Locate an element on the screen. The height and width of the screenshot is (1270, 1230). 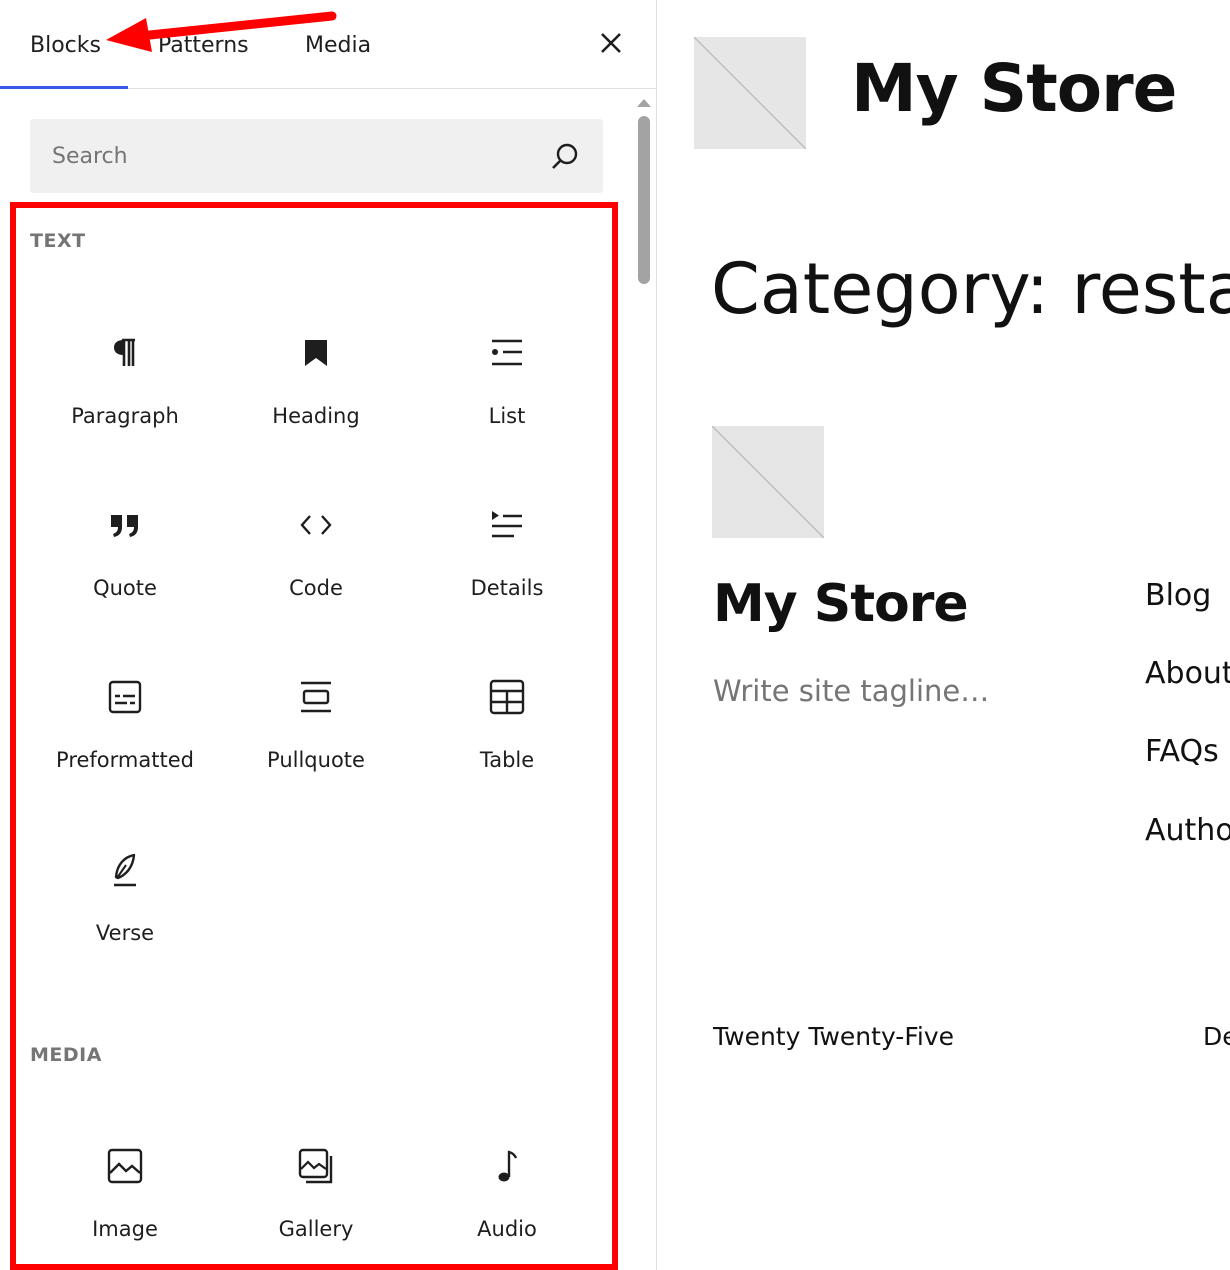
site-title: My Store is located at coordinates (1014, 88).